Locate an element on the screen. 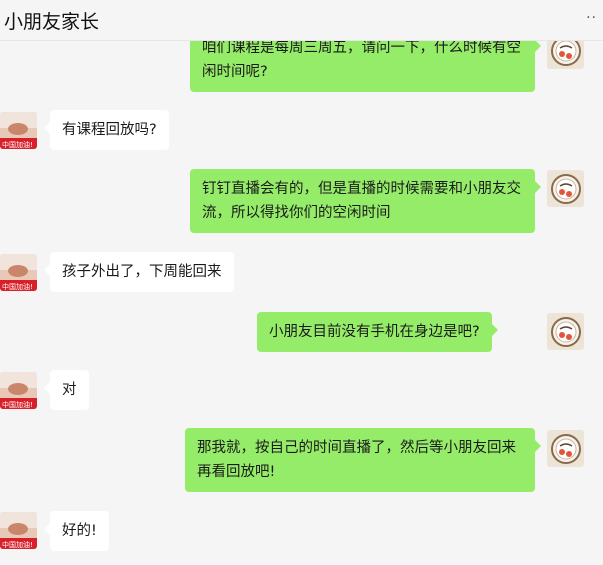 This screenshot has width=603, height=565. outgoing-message: 那我就，按自己的时间直播了，然后等小朋友回来再看回放吧! is located at coordinates (363, 460).